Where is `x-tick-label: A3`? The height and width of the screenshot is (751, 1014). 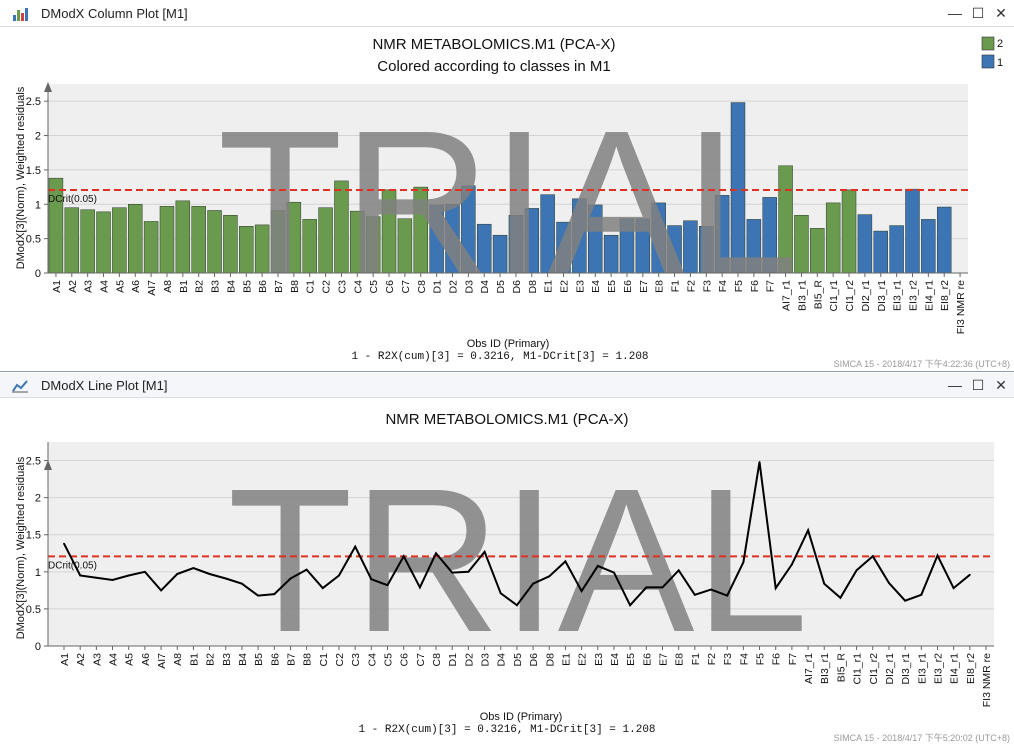
x-tick-label: A3 is located at coordinates (97, 659).